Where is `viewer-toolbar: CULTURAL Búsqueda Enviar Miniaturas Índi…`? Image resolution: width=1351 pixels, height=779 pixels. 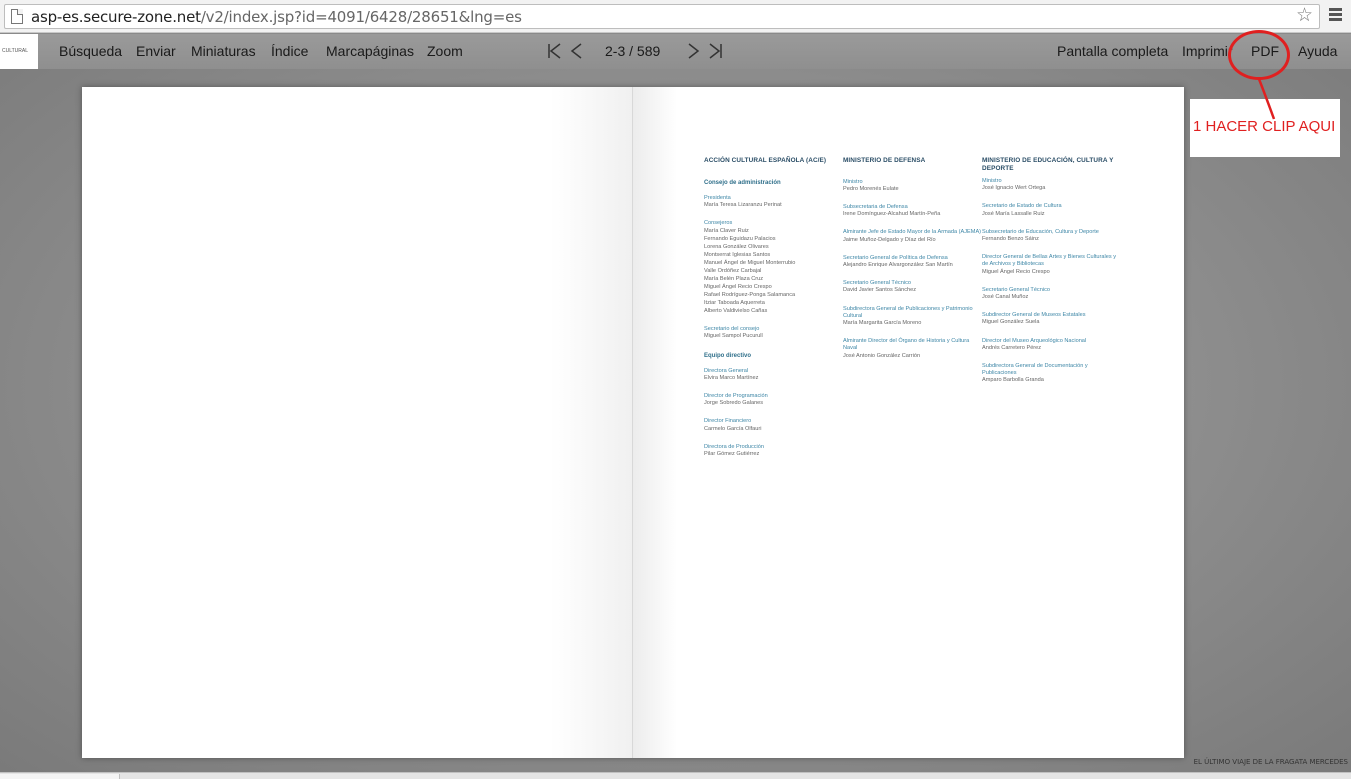
viewer-toolbar: CULTURAL Búsqueda Enviar Miniaturas Índi… is located at coordinates (675, 51).